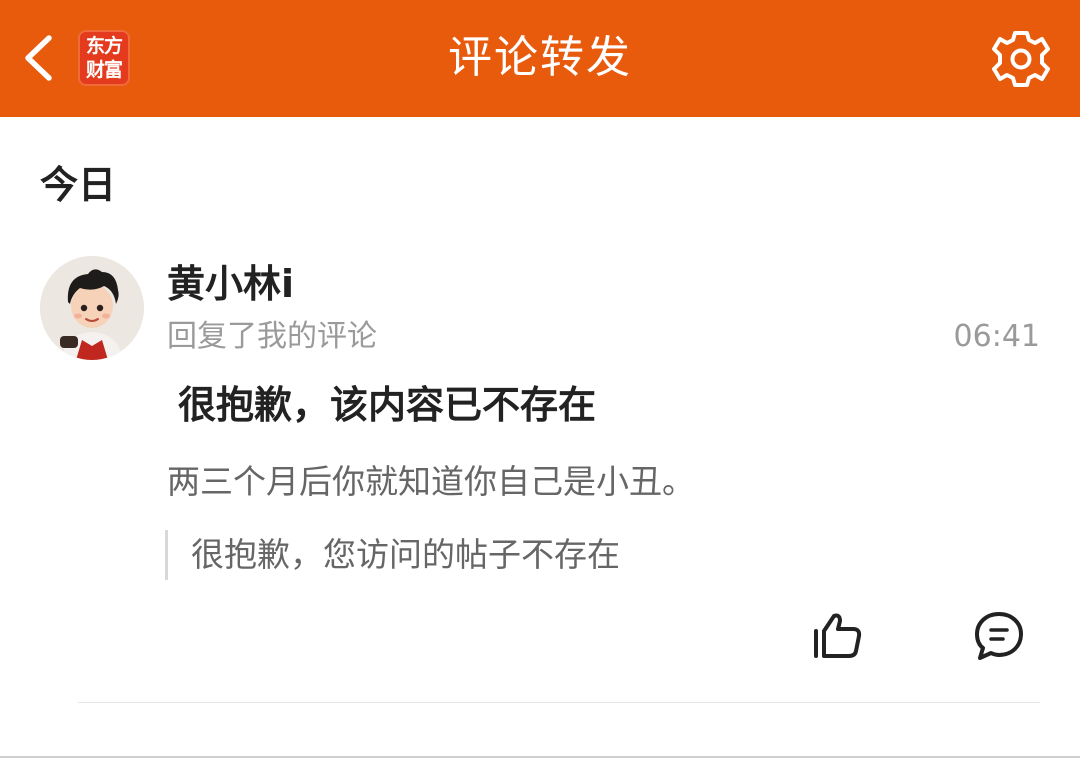  I want to click on quoted-text: 很抱歉，您访问的帖子不存在, so click(405, 554).